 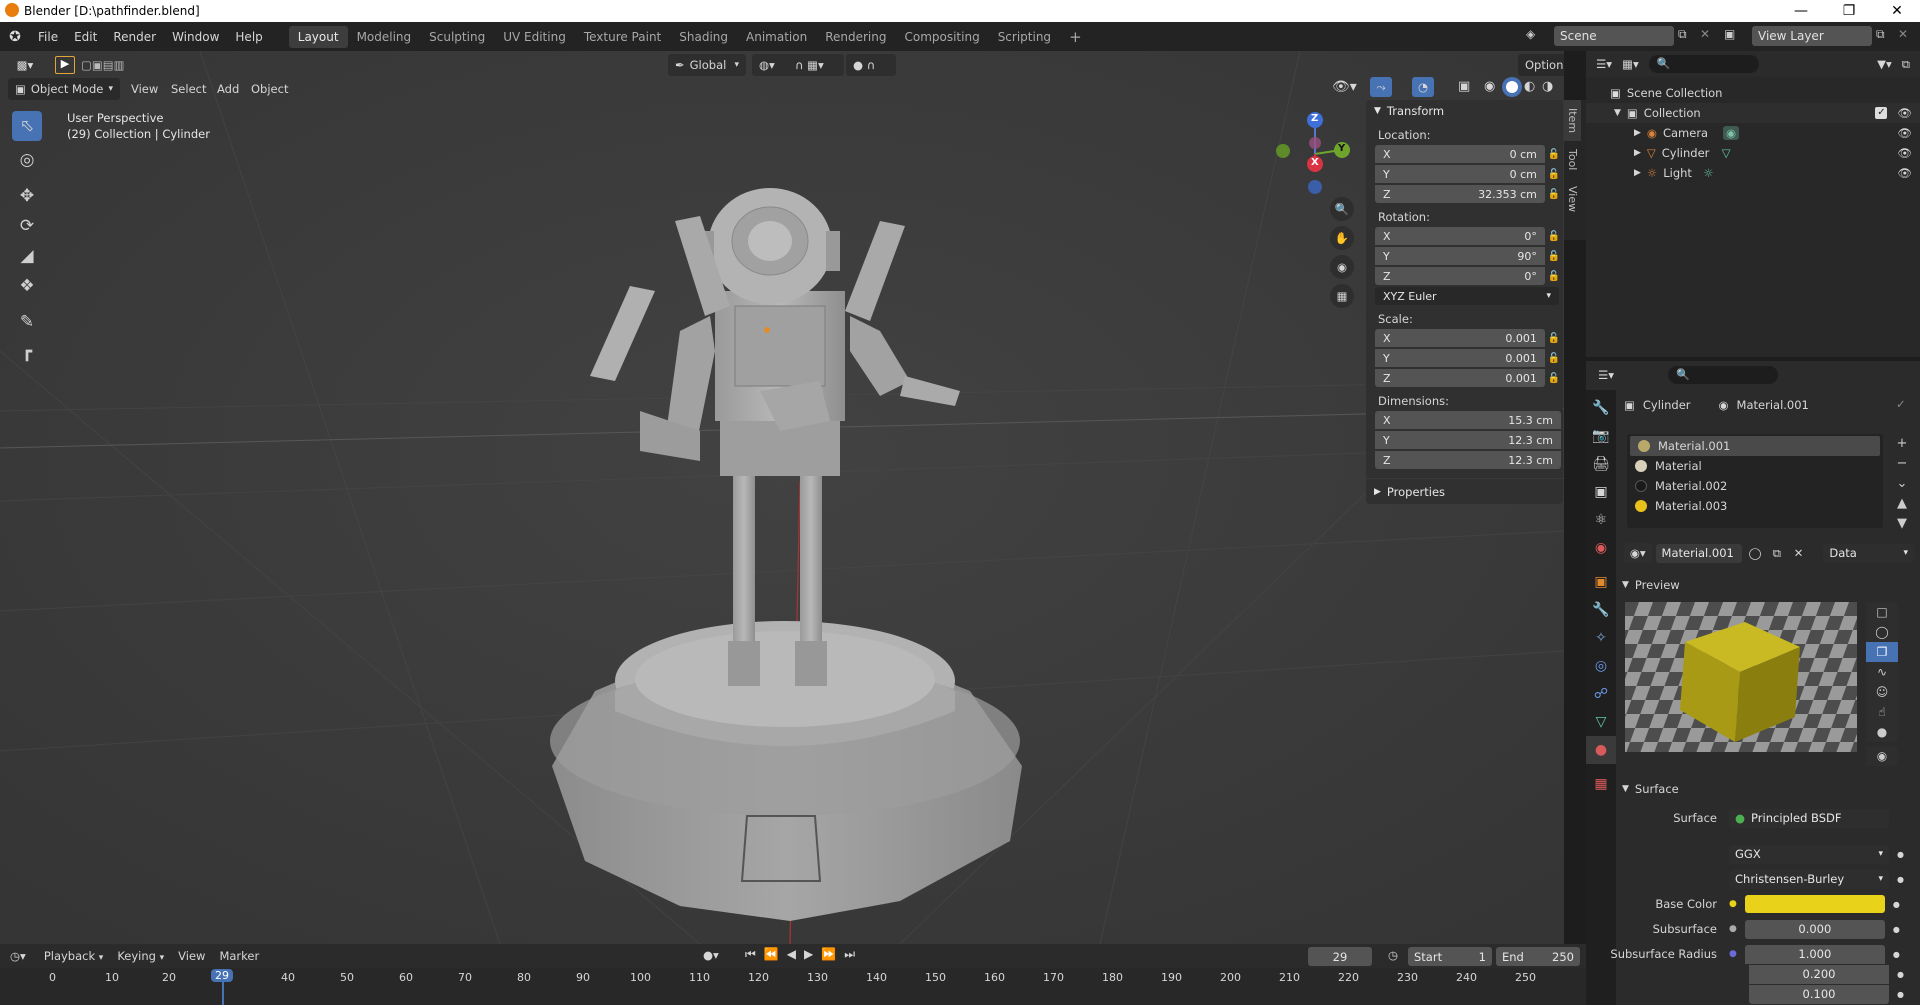 I want to click on visibility-icon: 👁▾, so click(x=1344, y=87).